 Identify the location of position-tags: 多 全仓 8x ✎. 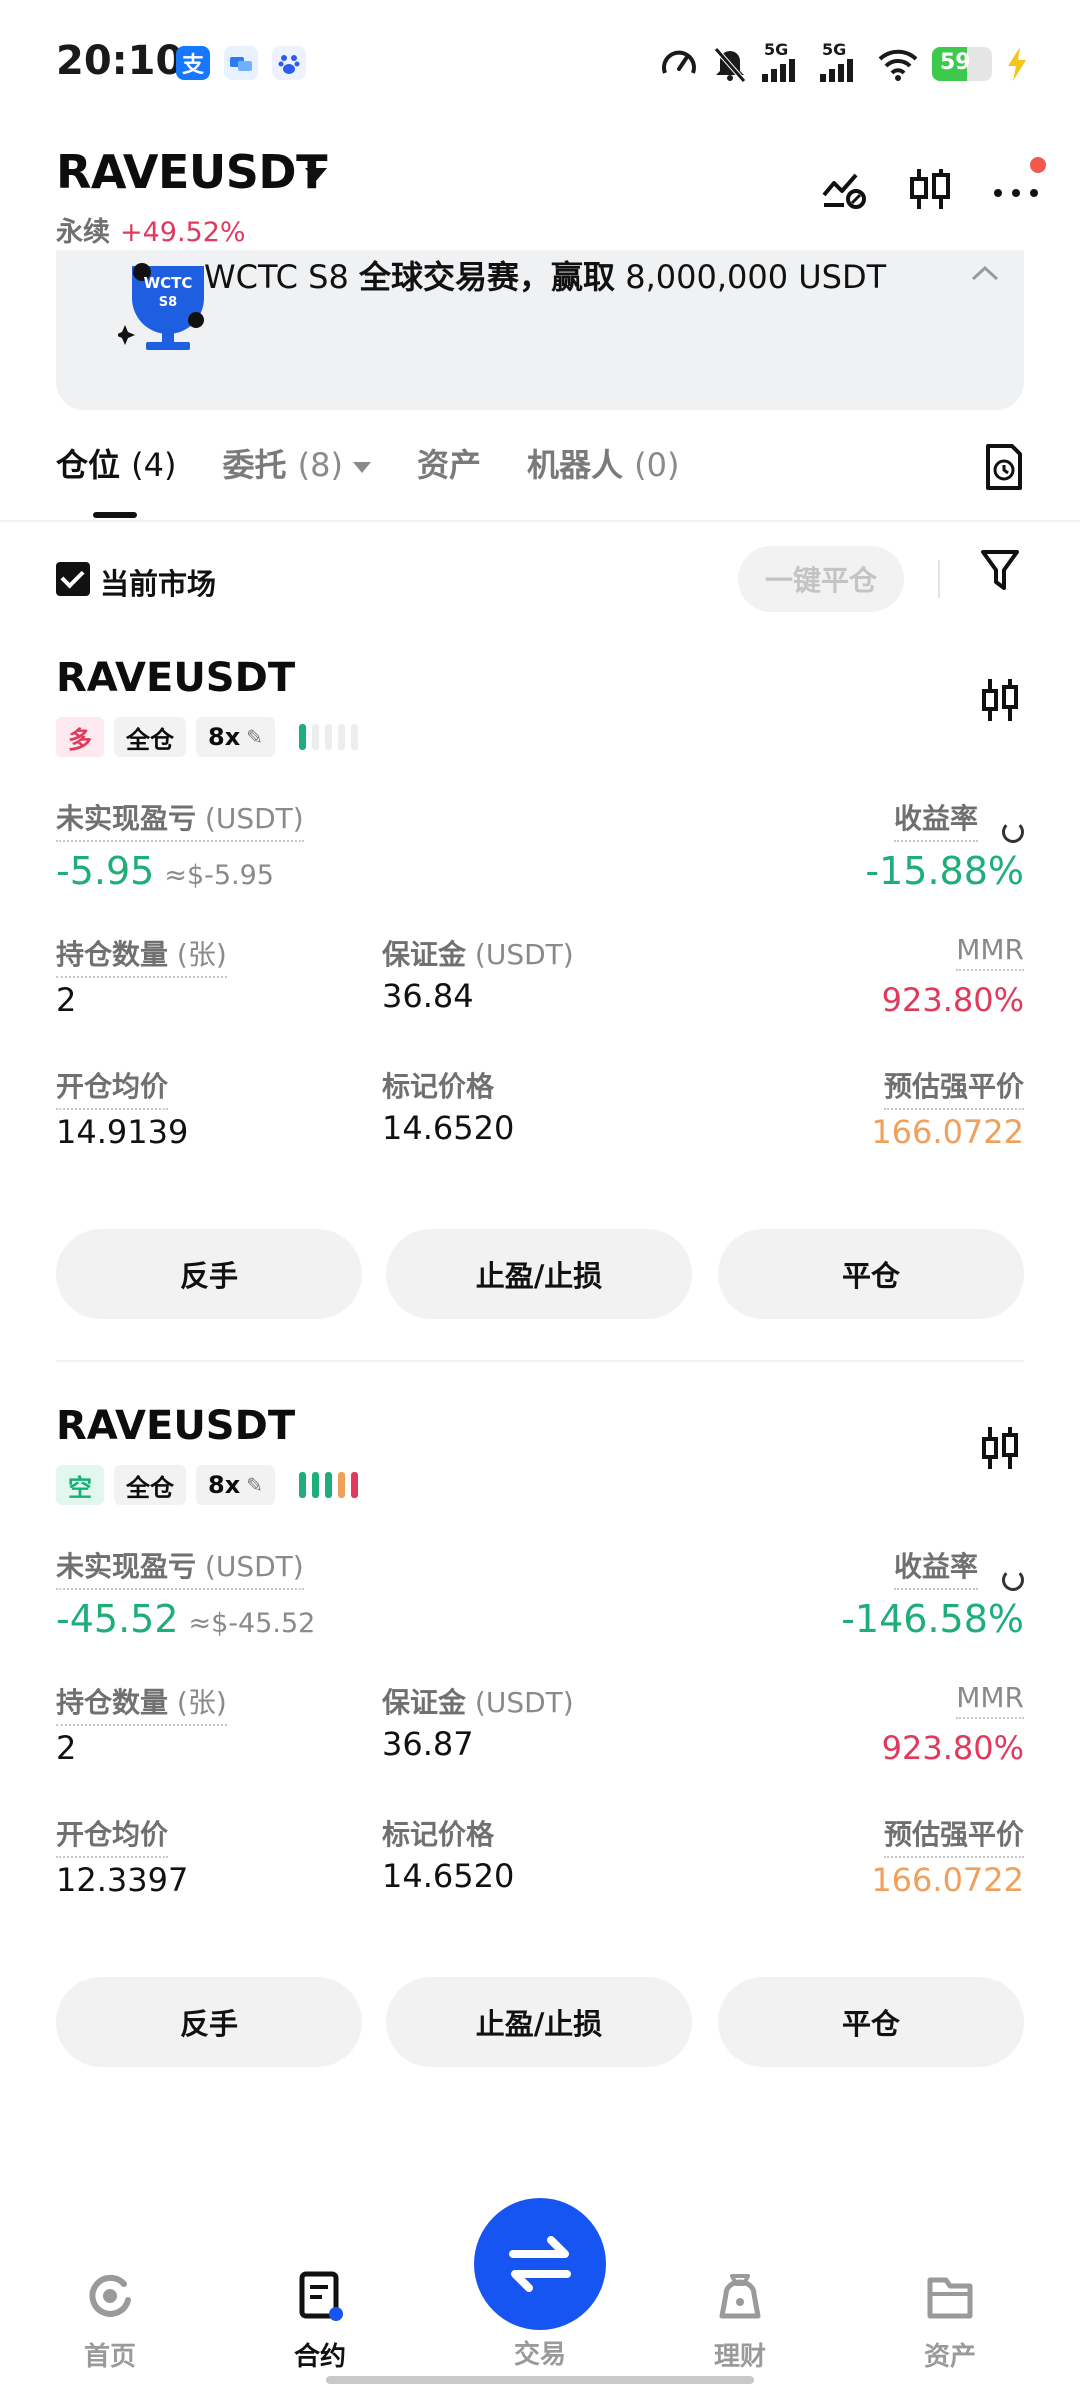
(207, 737).